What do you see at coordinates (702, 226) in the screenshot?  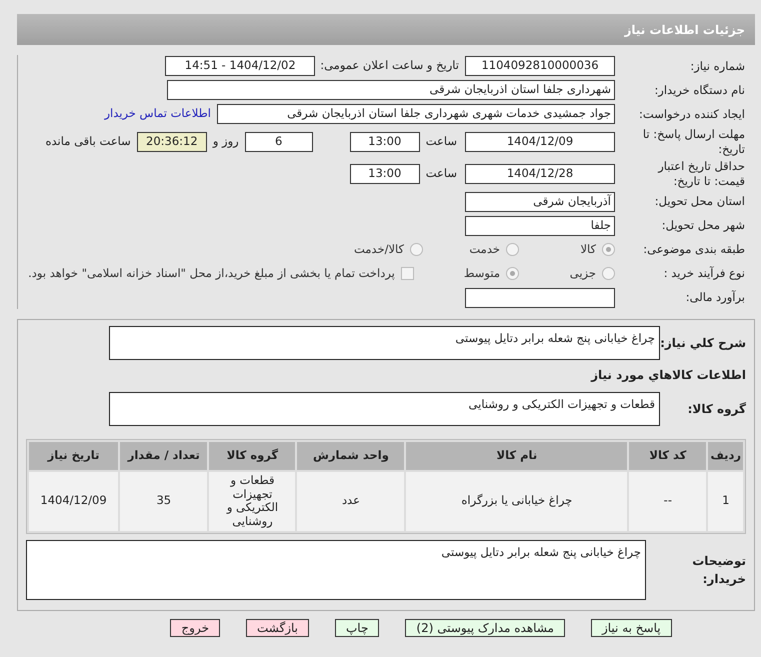 I see `field-label: شهر محل تحویل:` at bounding box center [702, 226].